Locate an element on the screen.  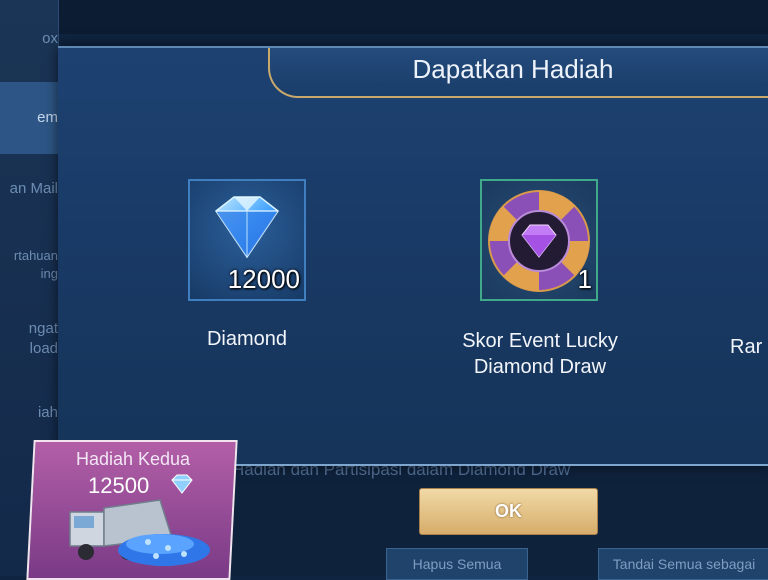
small-diamond-icon is located at coordinates (182, 484).